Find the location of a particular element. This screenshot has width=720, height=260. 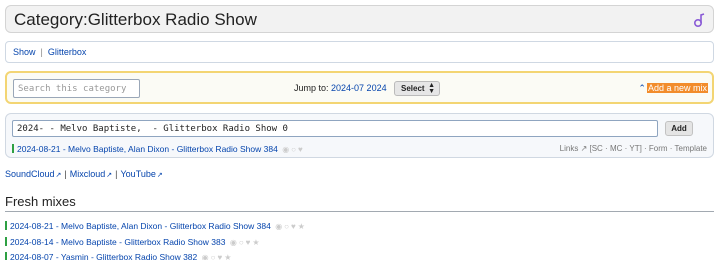

tools-links: Links ↗ [SC · MC · YT] · Form · Template is located at coordinates (633, 148).